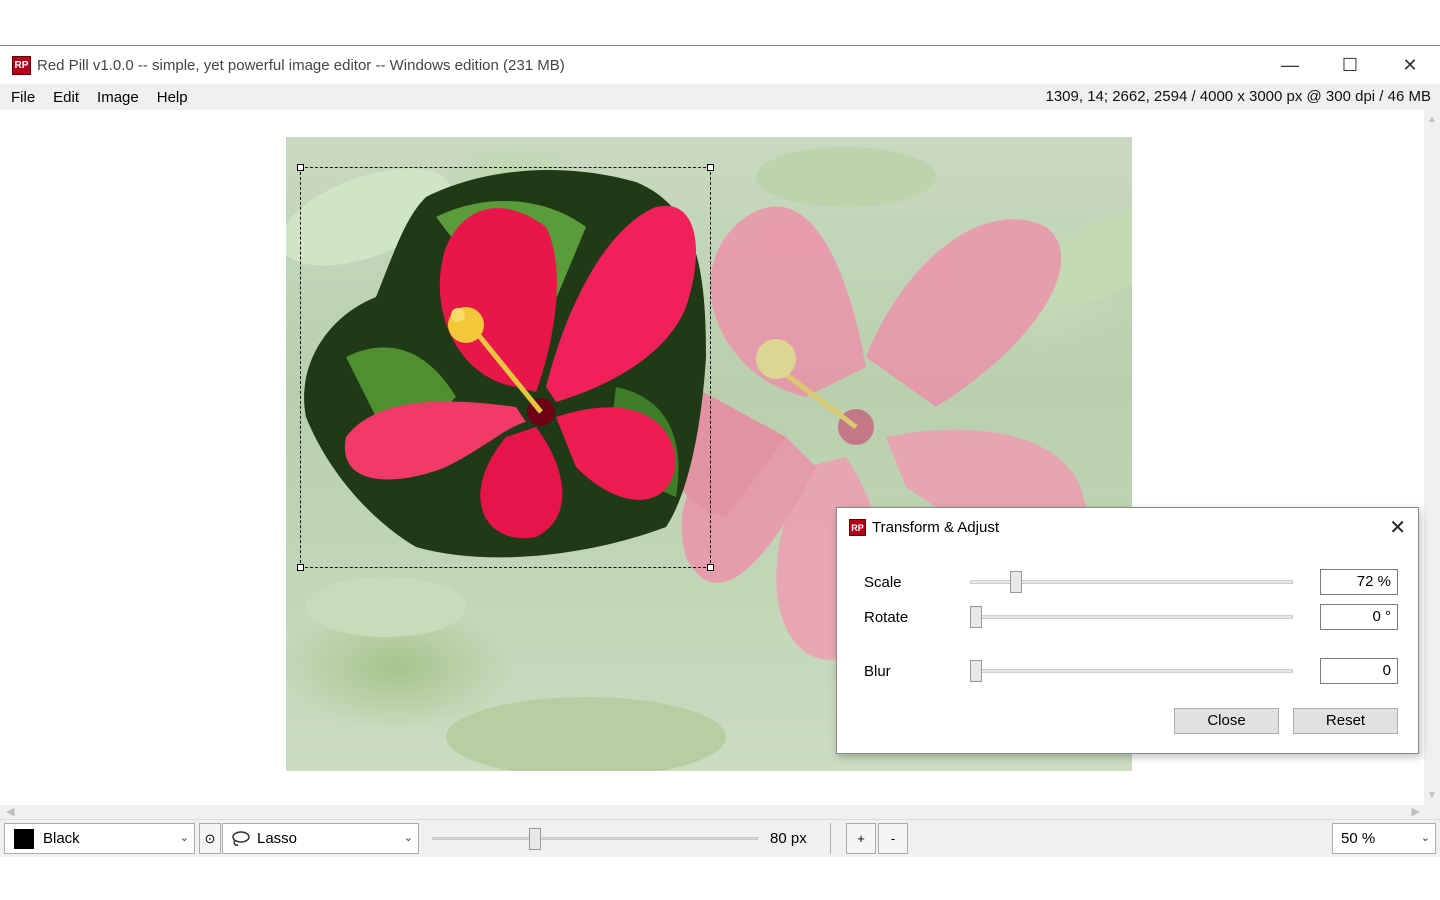 The height and width of the screenshot is (900, 1440). What do you see at coordinates (1359, 617) in the screenshot?
I see `rotate-value-field: 0 °` at bounding box center [1359, 617].